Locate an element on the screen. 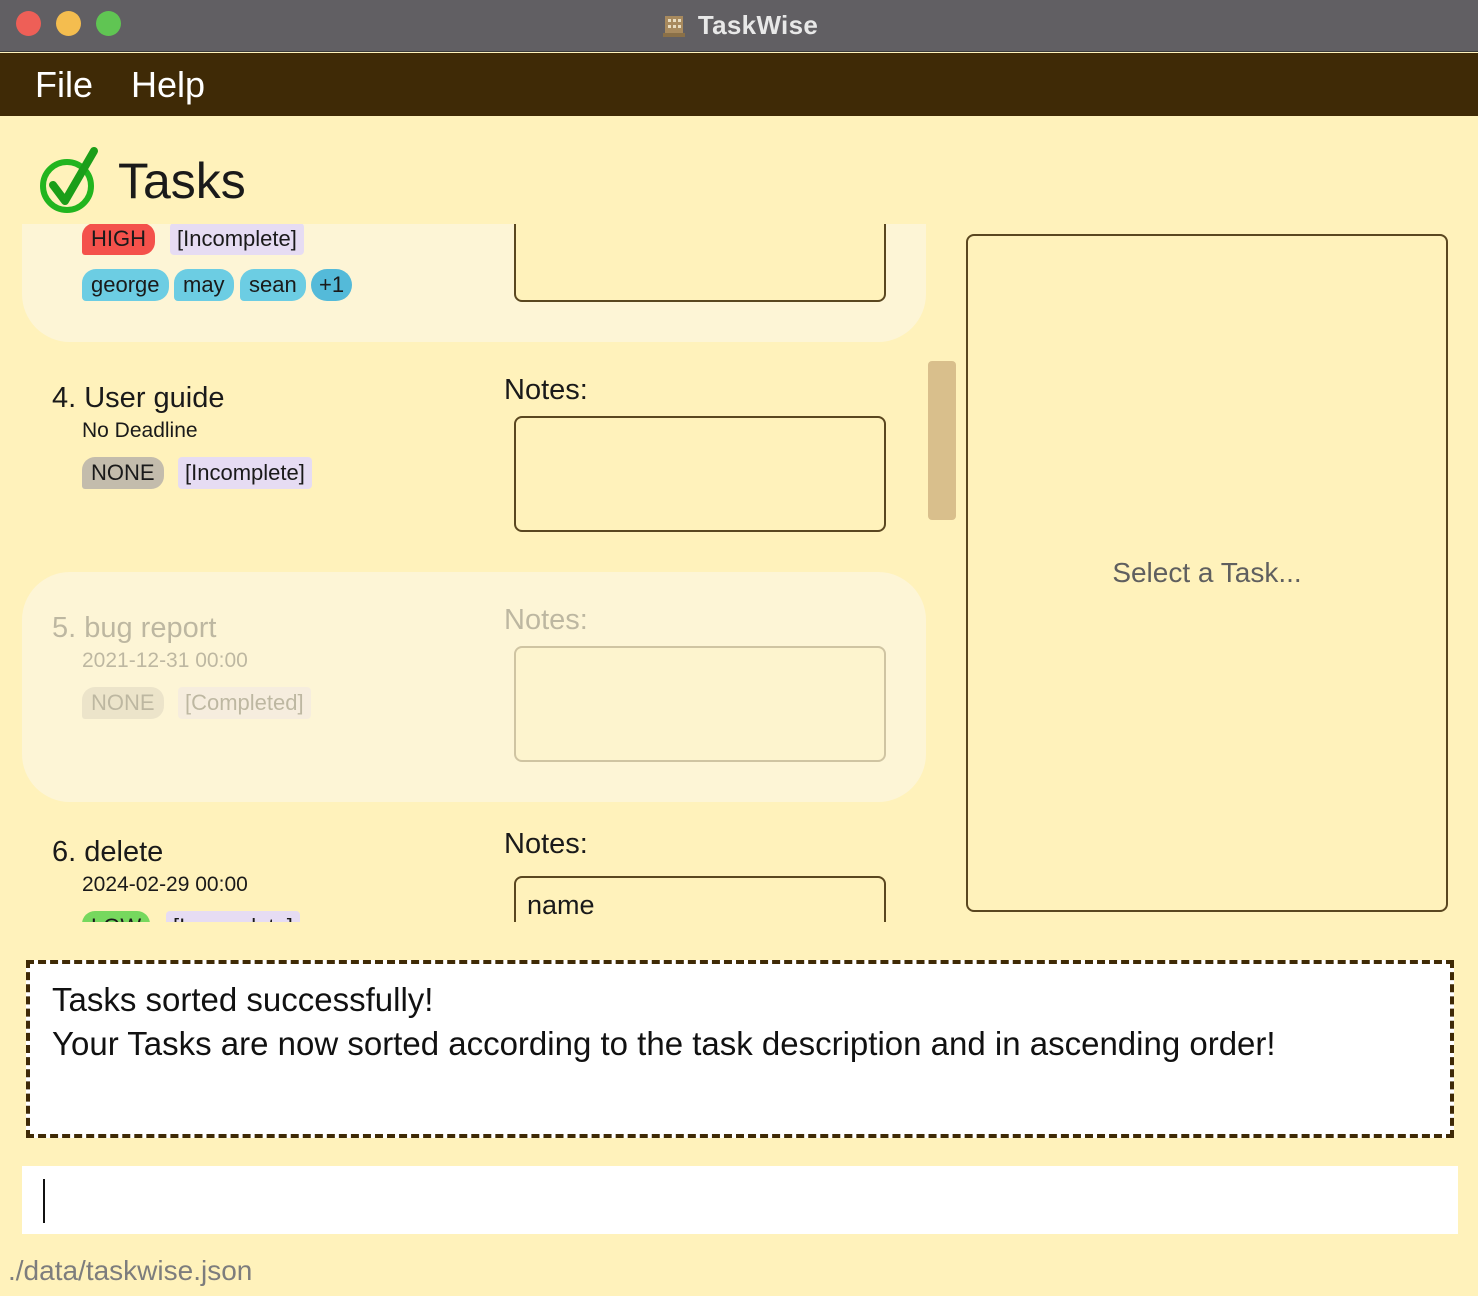 Image resolution: width=1478 pixels, height=1296 pixels. task-list-header: Tasks is located at coordinates (142, 181).